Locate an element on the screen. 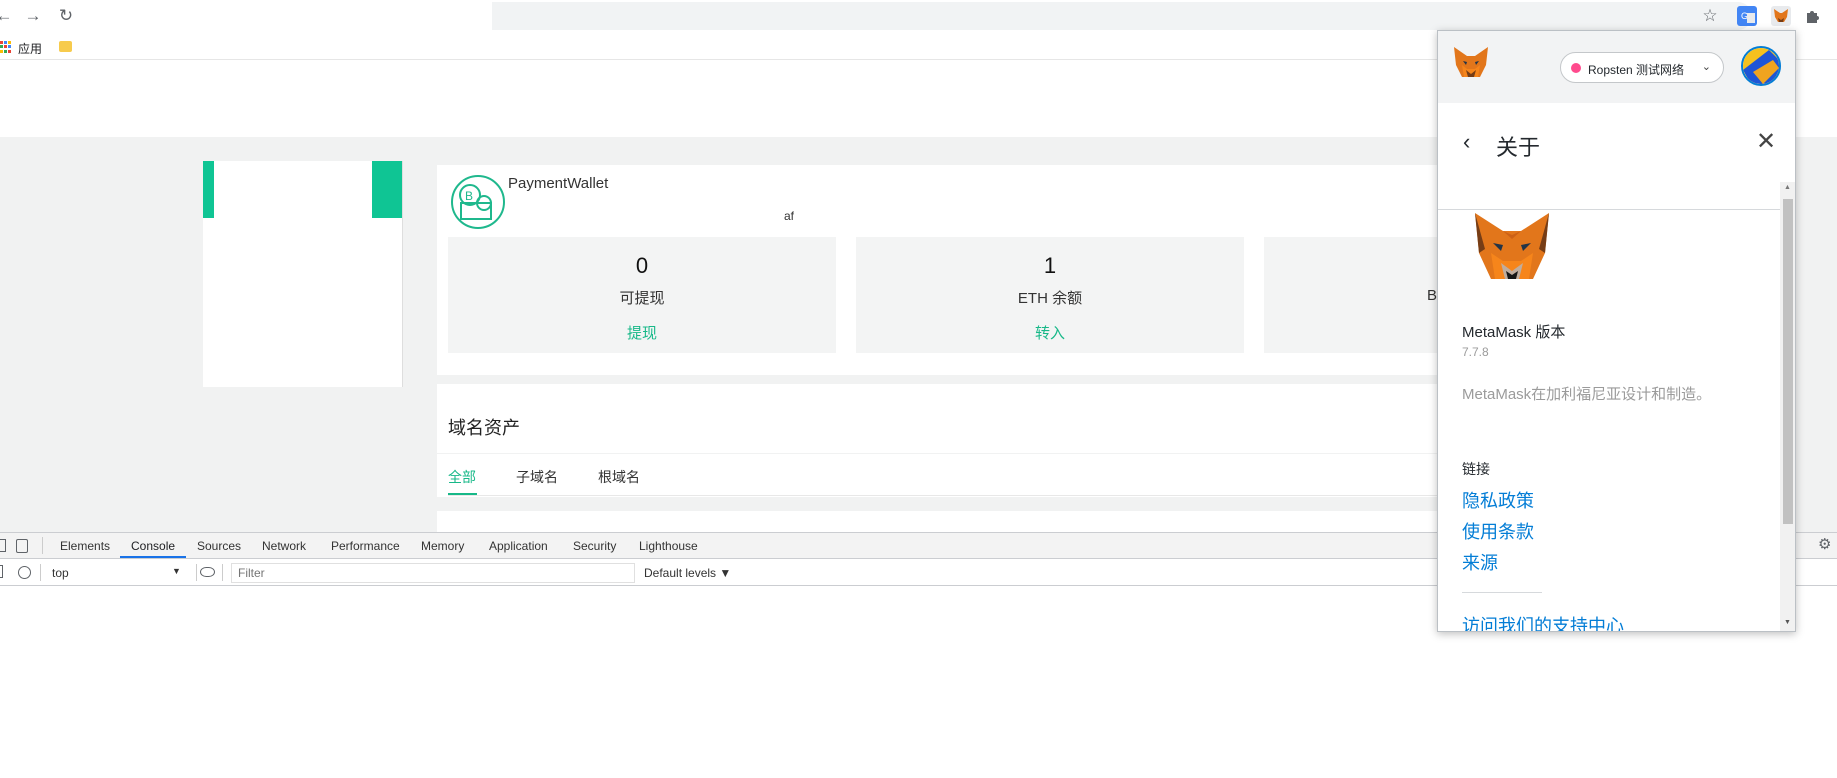 The image size is (1837, 778). wallet-subtitle: af is located at coordinates (789, 216).